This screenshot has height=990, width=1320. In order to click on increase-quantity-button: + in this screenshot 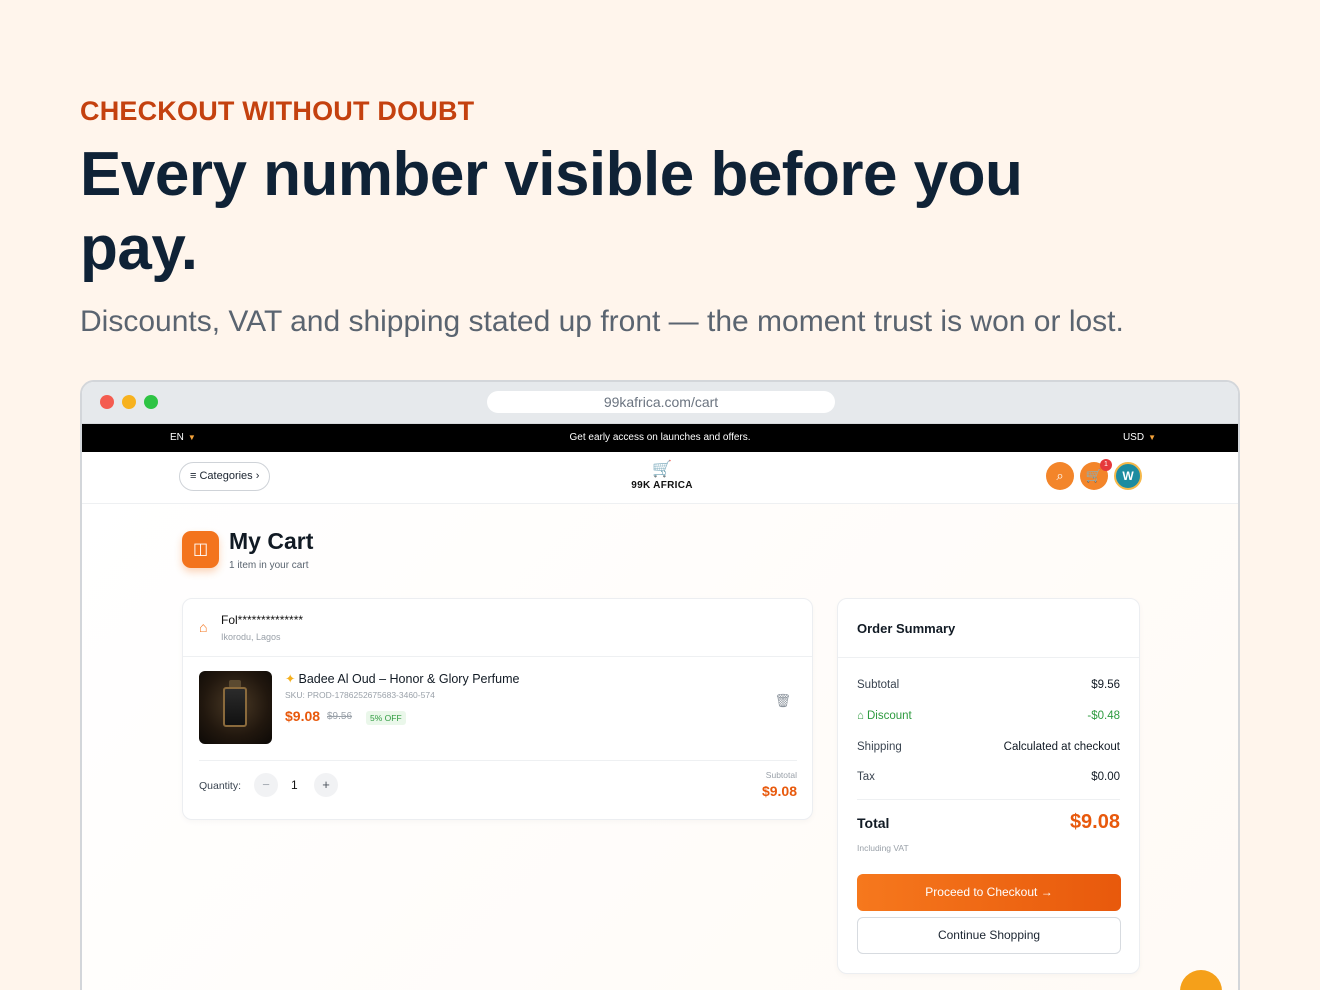, I will do `click(326, 785)`.